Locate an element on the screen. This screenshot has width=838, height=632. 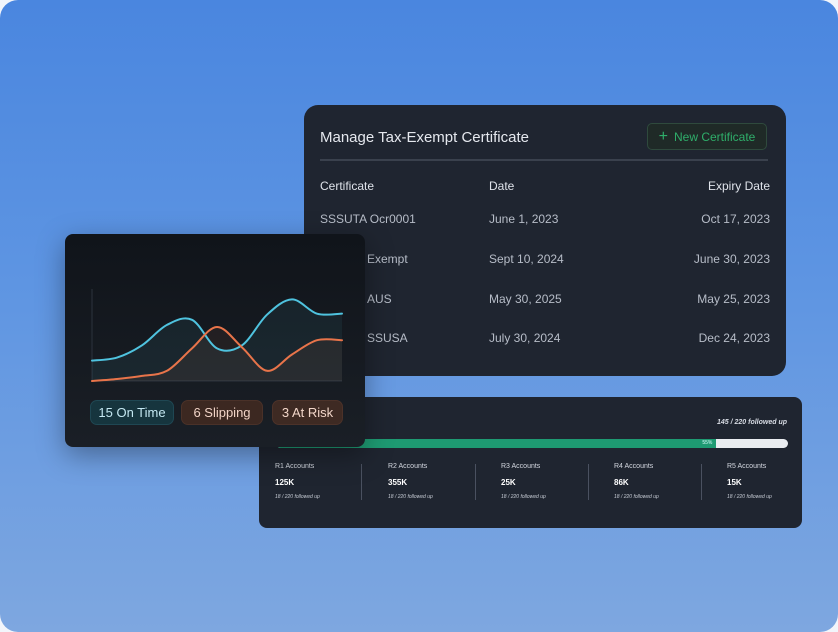
account-r4: R4 Accounts 86K 18 / 220 followed up is located at coordinates (669, 481).